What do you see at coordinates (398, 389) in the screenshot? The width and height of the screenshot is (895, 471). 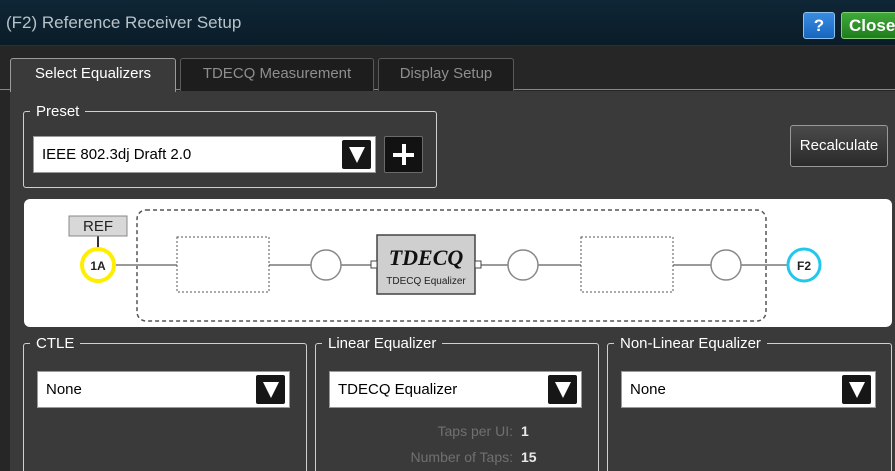 I see `linear-equalizer-value: TDECQ Equalizer` at bounding box center [398, 389].